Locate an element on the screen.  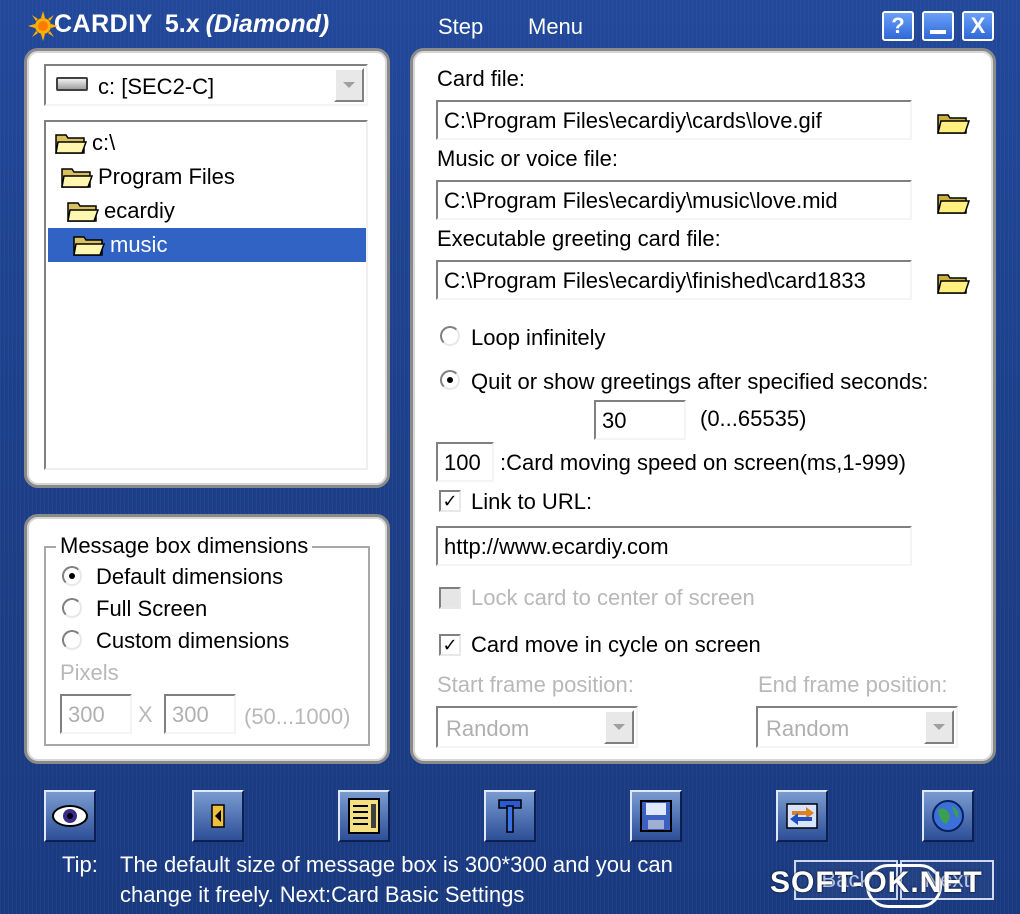
sun-icon is located at coordinates (43, 25).